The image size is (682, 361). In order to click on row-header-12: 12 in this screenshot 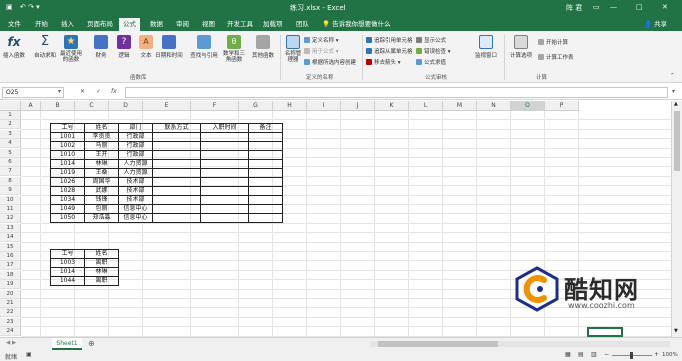, I will do `click(10, 219)`.